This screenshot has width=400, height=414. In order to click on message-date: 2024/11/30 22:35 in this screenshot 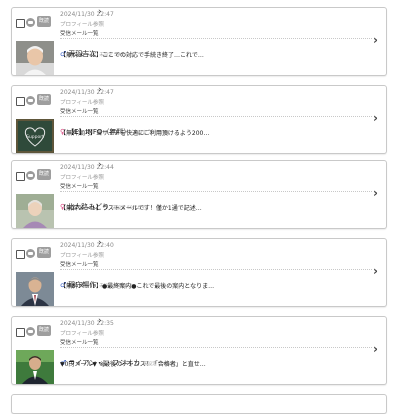, I will do `click(87, 323)`.